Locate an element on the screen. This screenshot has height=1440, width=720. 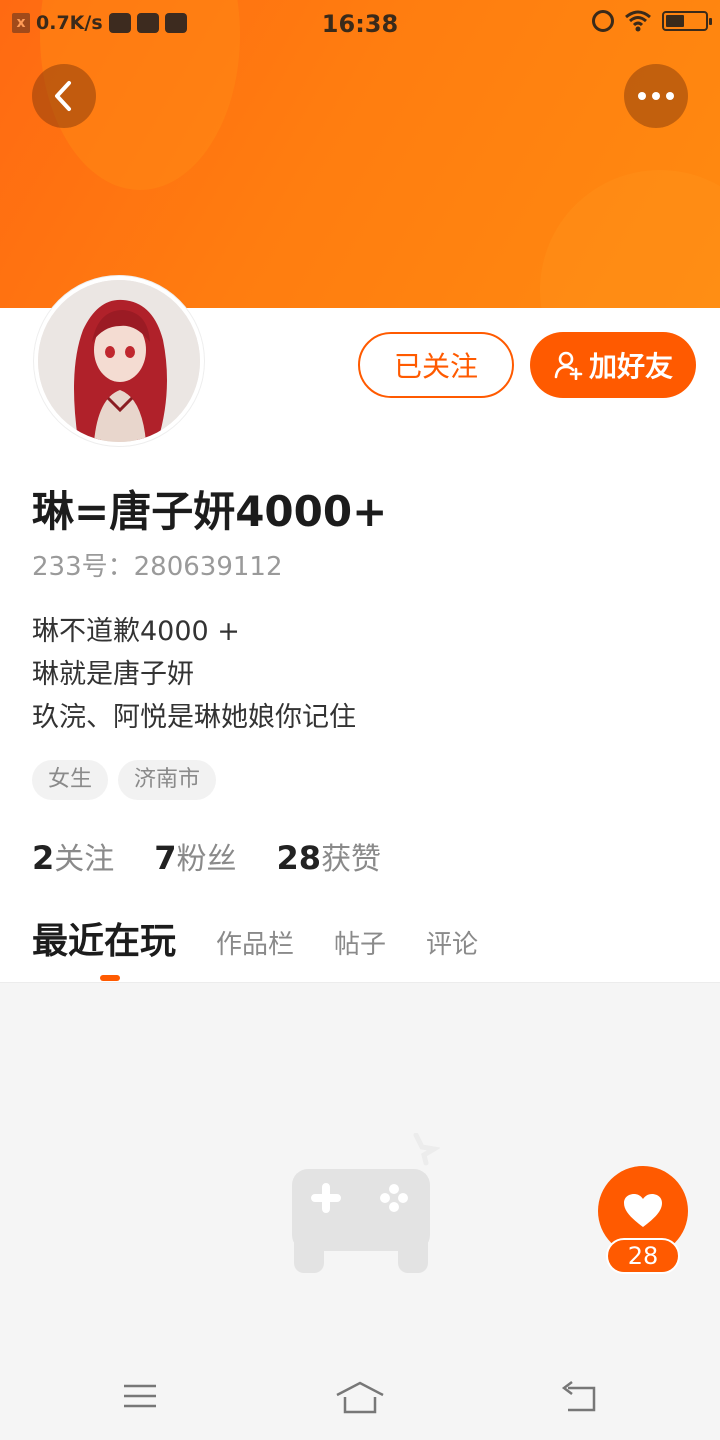
followed-label: 已关注 is located at coordinates (435, 366).